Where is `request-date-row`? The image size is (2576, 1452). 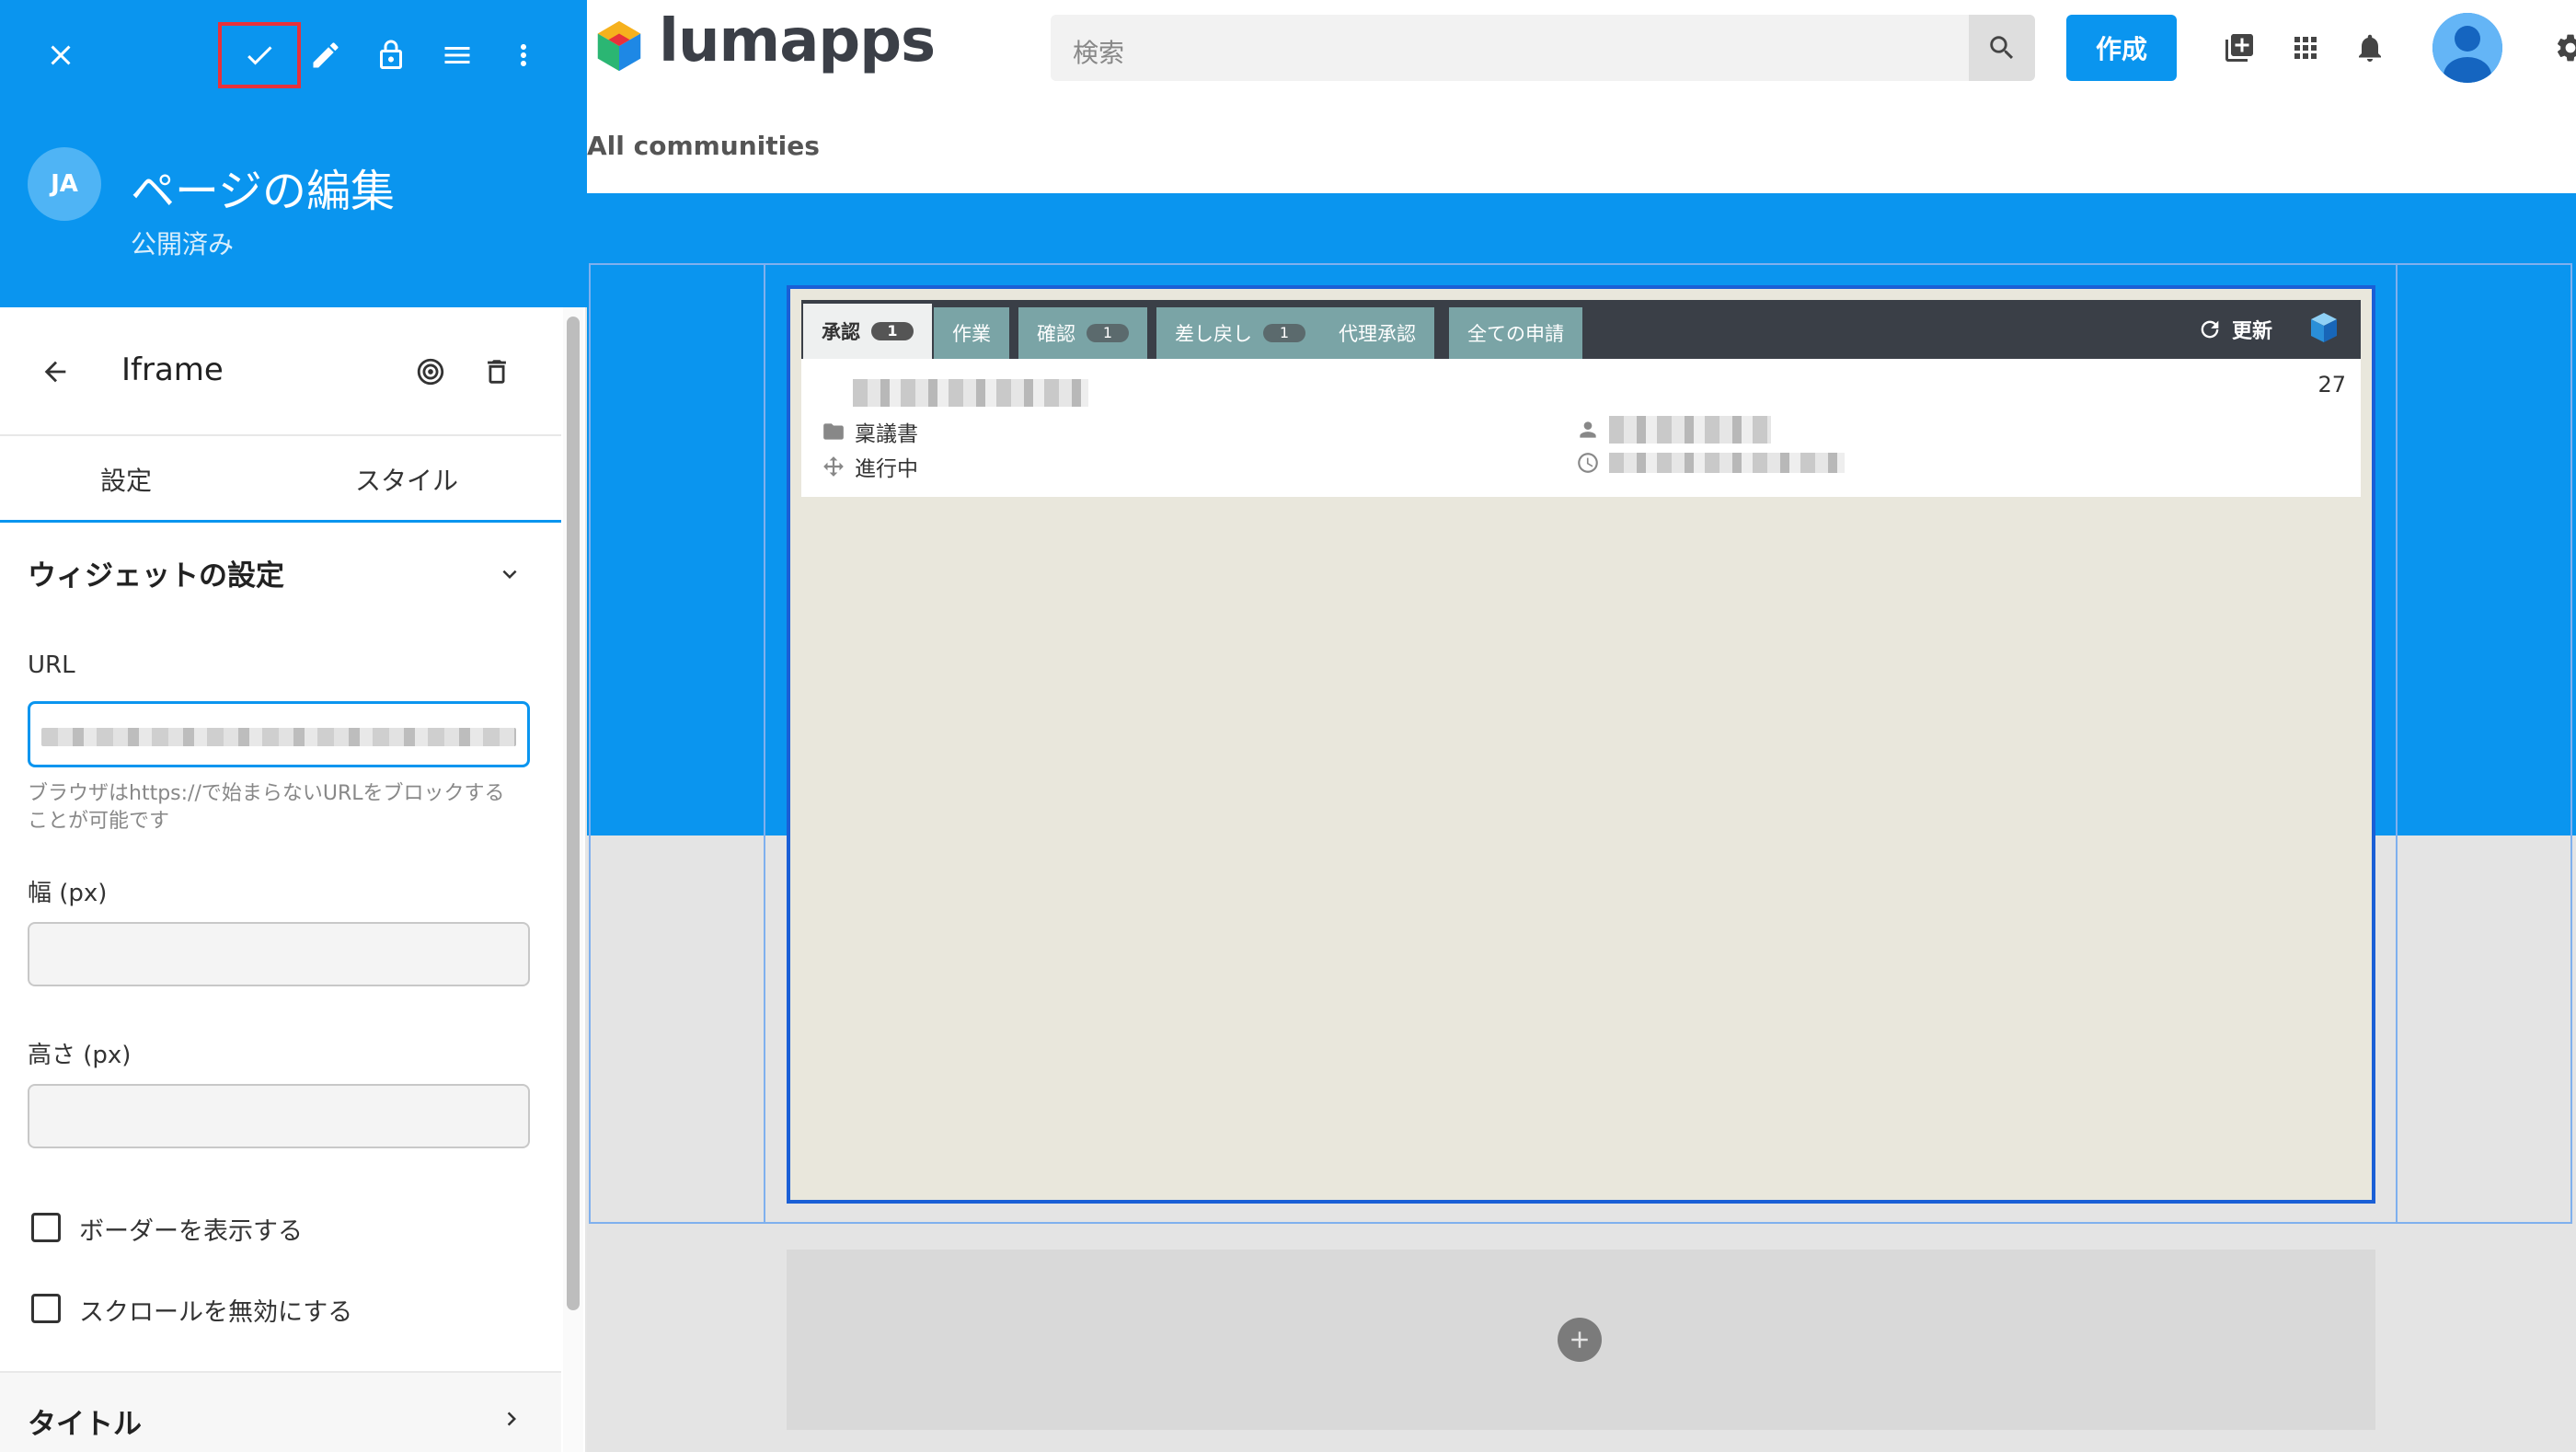 request-date-row is located at coordinates (1710, 463).